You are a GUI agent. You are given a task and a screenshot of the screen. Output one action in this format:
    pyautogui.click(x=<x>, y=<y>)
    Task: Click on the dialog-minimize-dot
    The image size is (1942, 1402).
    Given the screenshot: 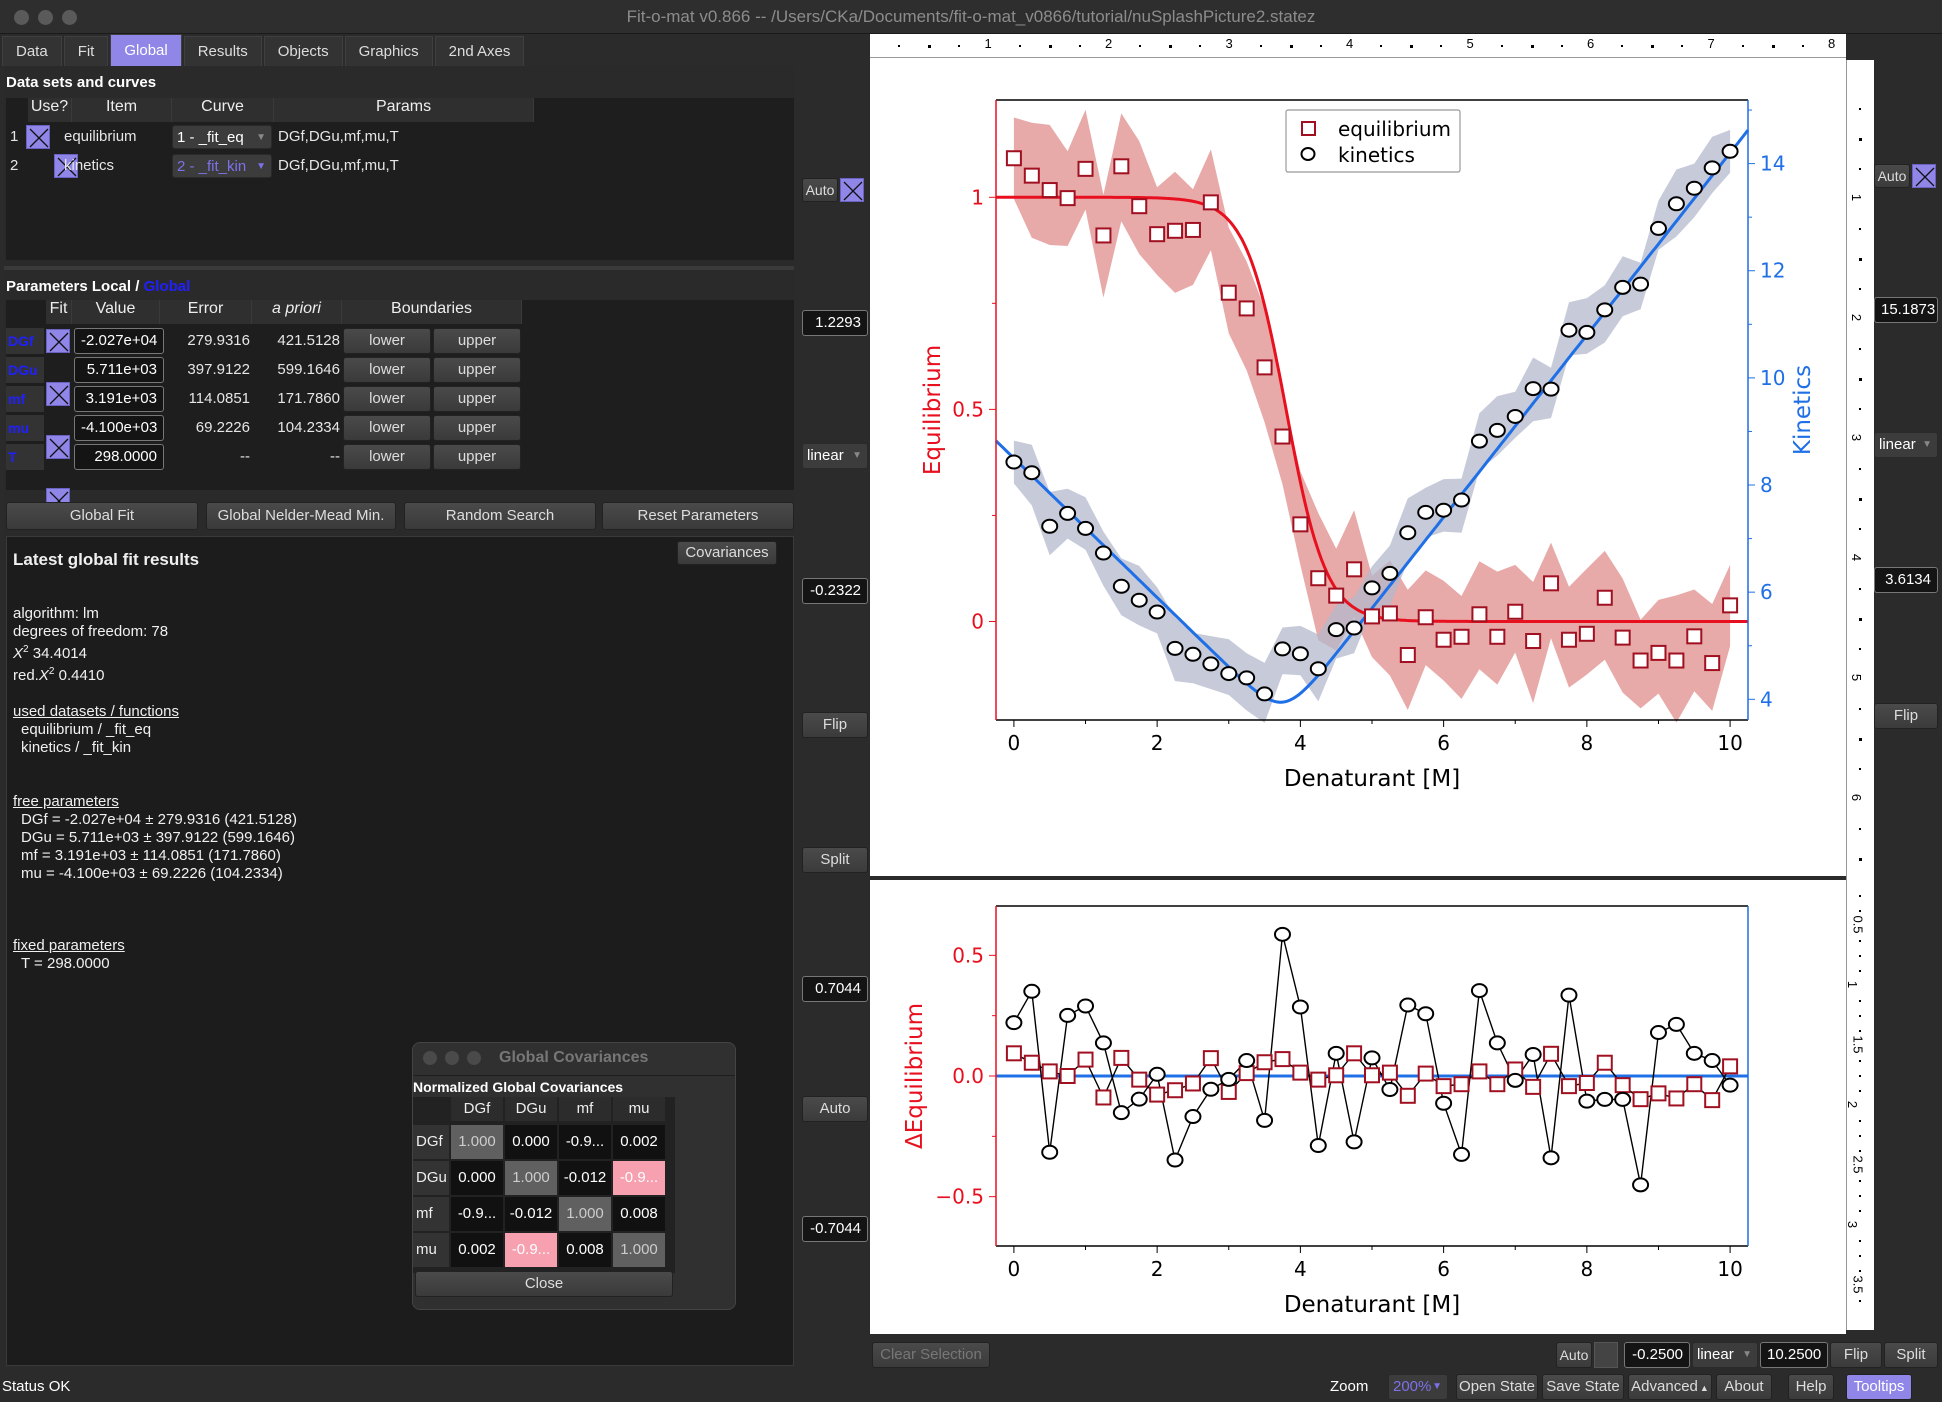 What is the action you would take?
    pyautogui.click(x=452, y=1058)
    